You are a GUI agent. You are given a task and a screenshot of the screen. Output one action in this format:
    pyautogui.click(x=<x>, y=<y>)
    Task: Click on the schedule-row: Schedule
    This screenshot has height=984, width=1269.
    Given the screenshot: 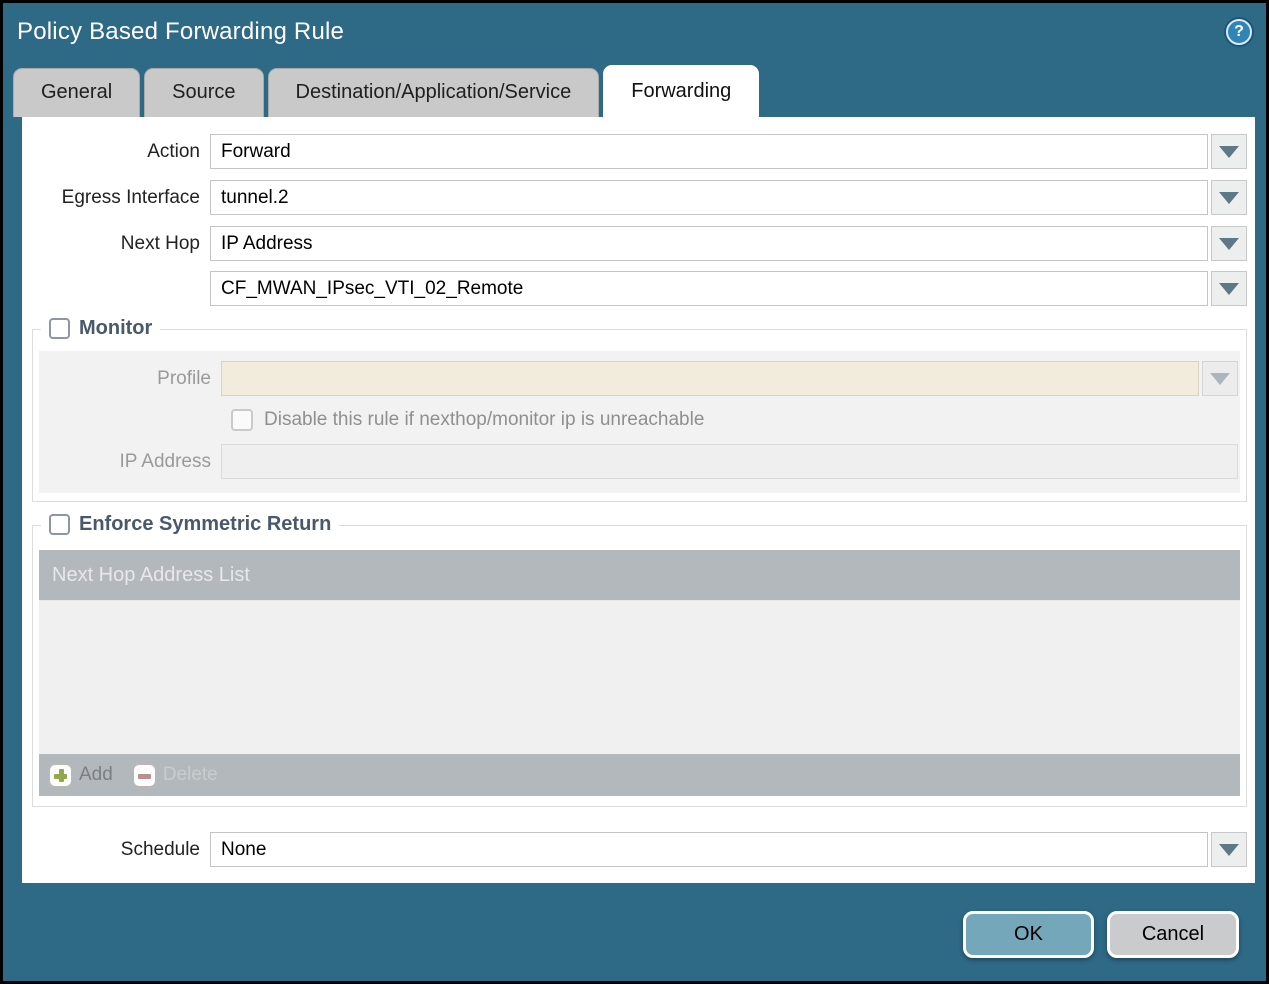 What is the action you would take?
    pyautogui.click(x=634, y=849)
    